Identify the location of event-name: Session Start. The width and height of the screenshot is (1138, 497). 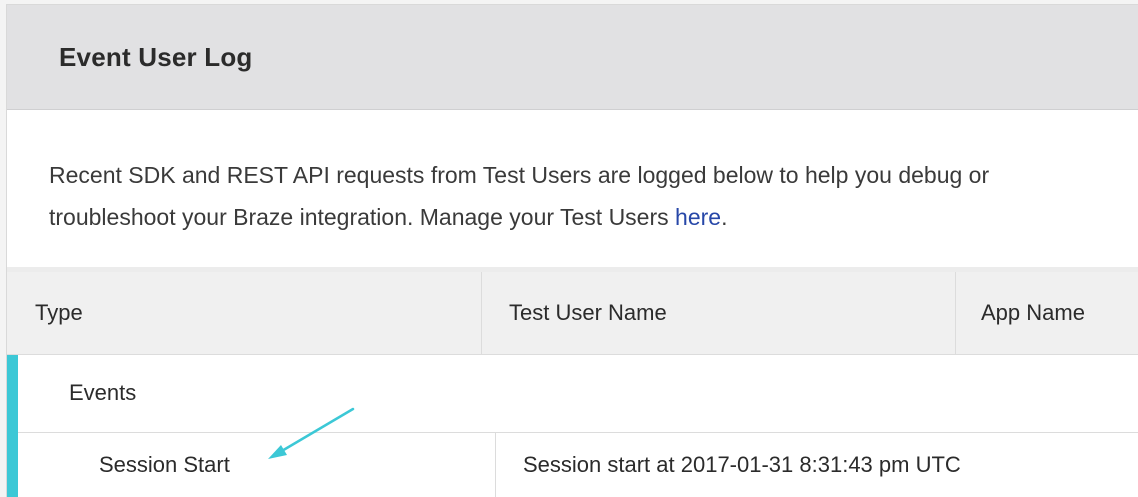
(164, 464).